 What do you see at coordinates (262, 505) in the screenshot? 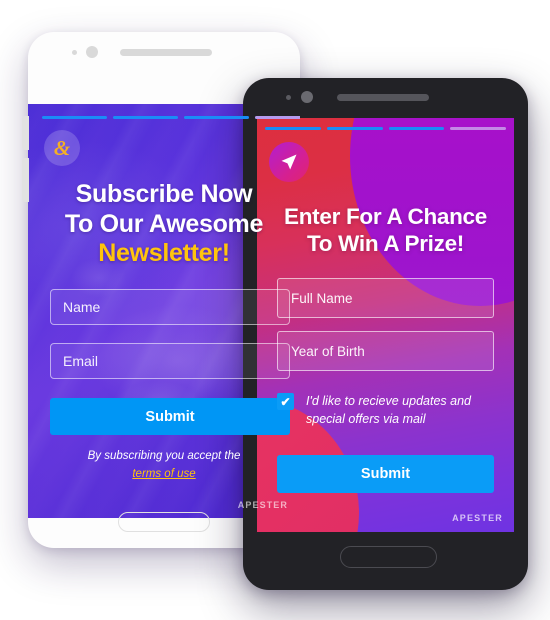
I see `white-phone-brand-watermark: APESTER` at bounding box center [262, 505].